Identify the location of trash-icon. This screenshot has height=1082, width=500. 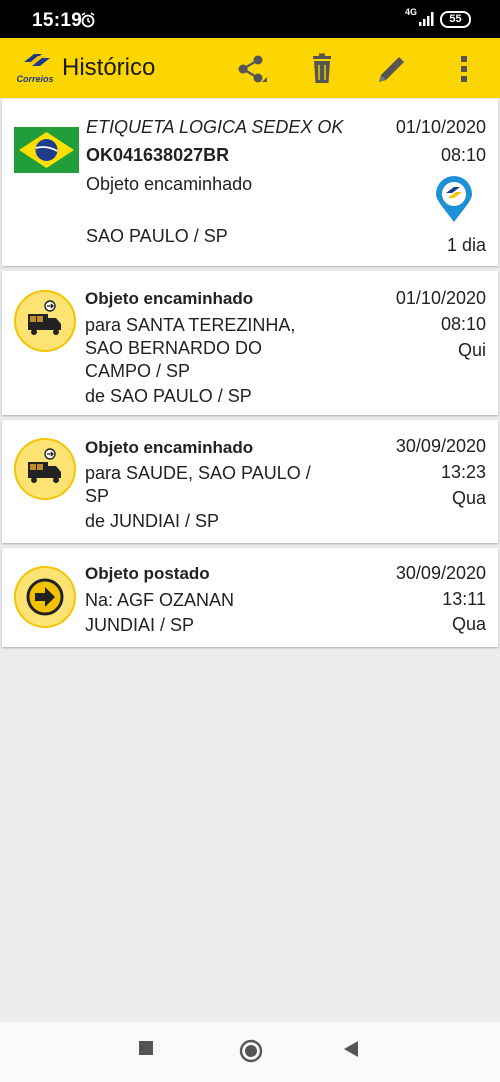
(322, 69).